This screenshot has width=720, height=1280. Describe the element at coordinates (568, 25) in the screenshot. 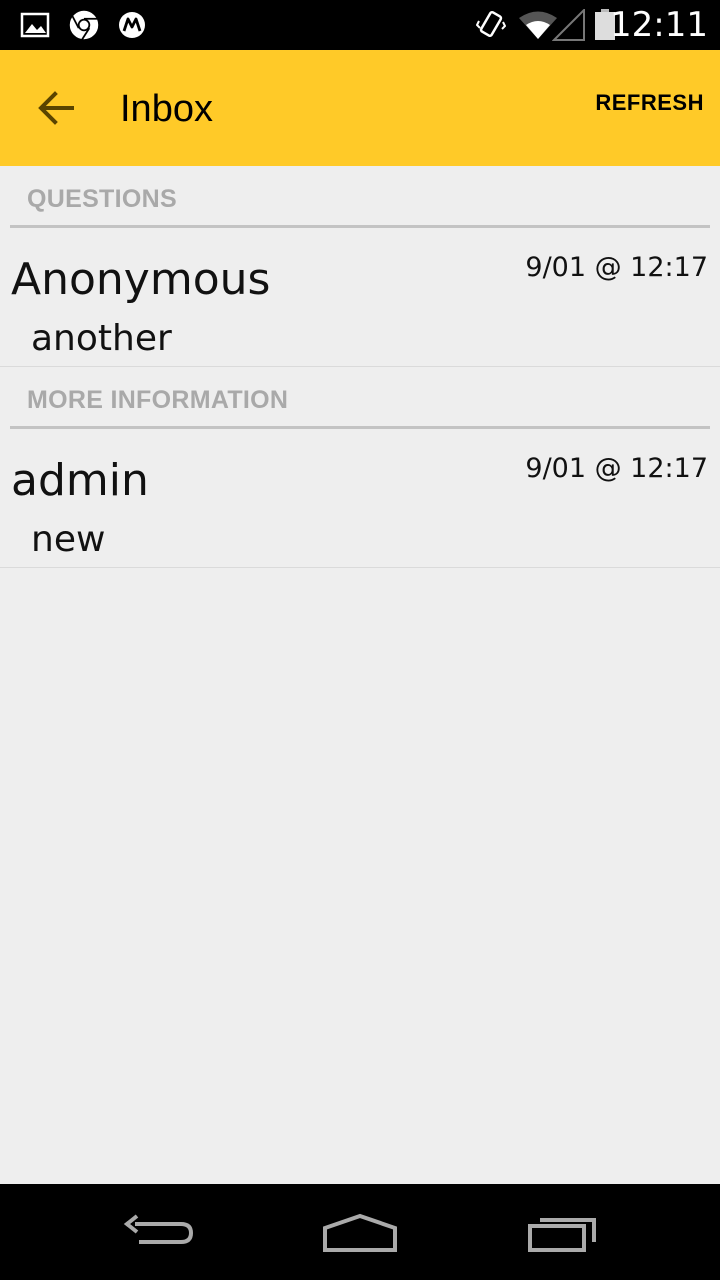

I see `signal-icon` at that location.